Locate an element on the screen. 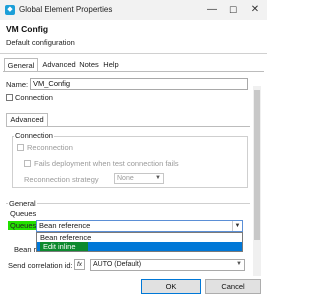 This screenshot has width=320, height=300. send-correlation-label: Send correlation id: is located at coordinates (40, 265).